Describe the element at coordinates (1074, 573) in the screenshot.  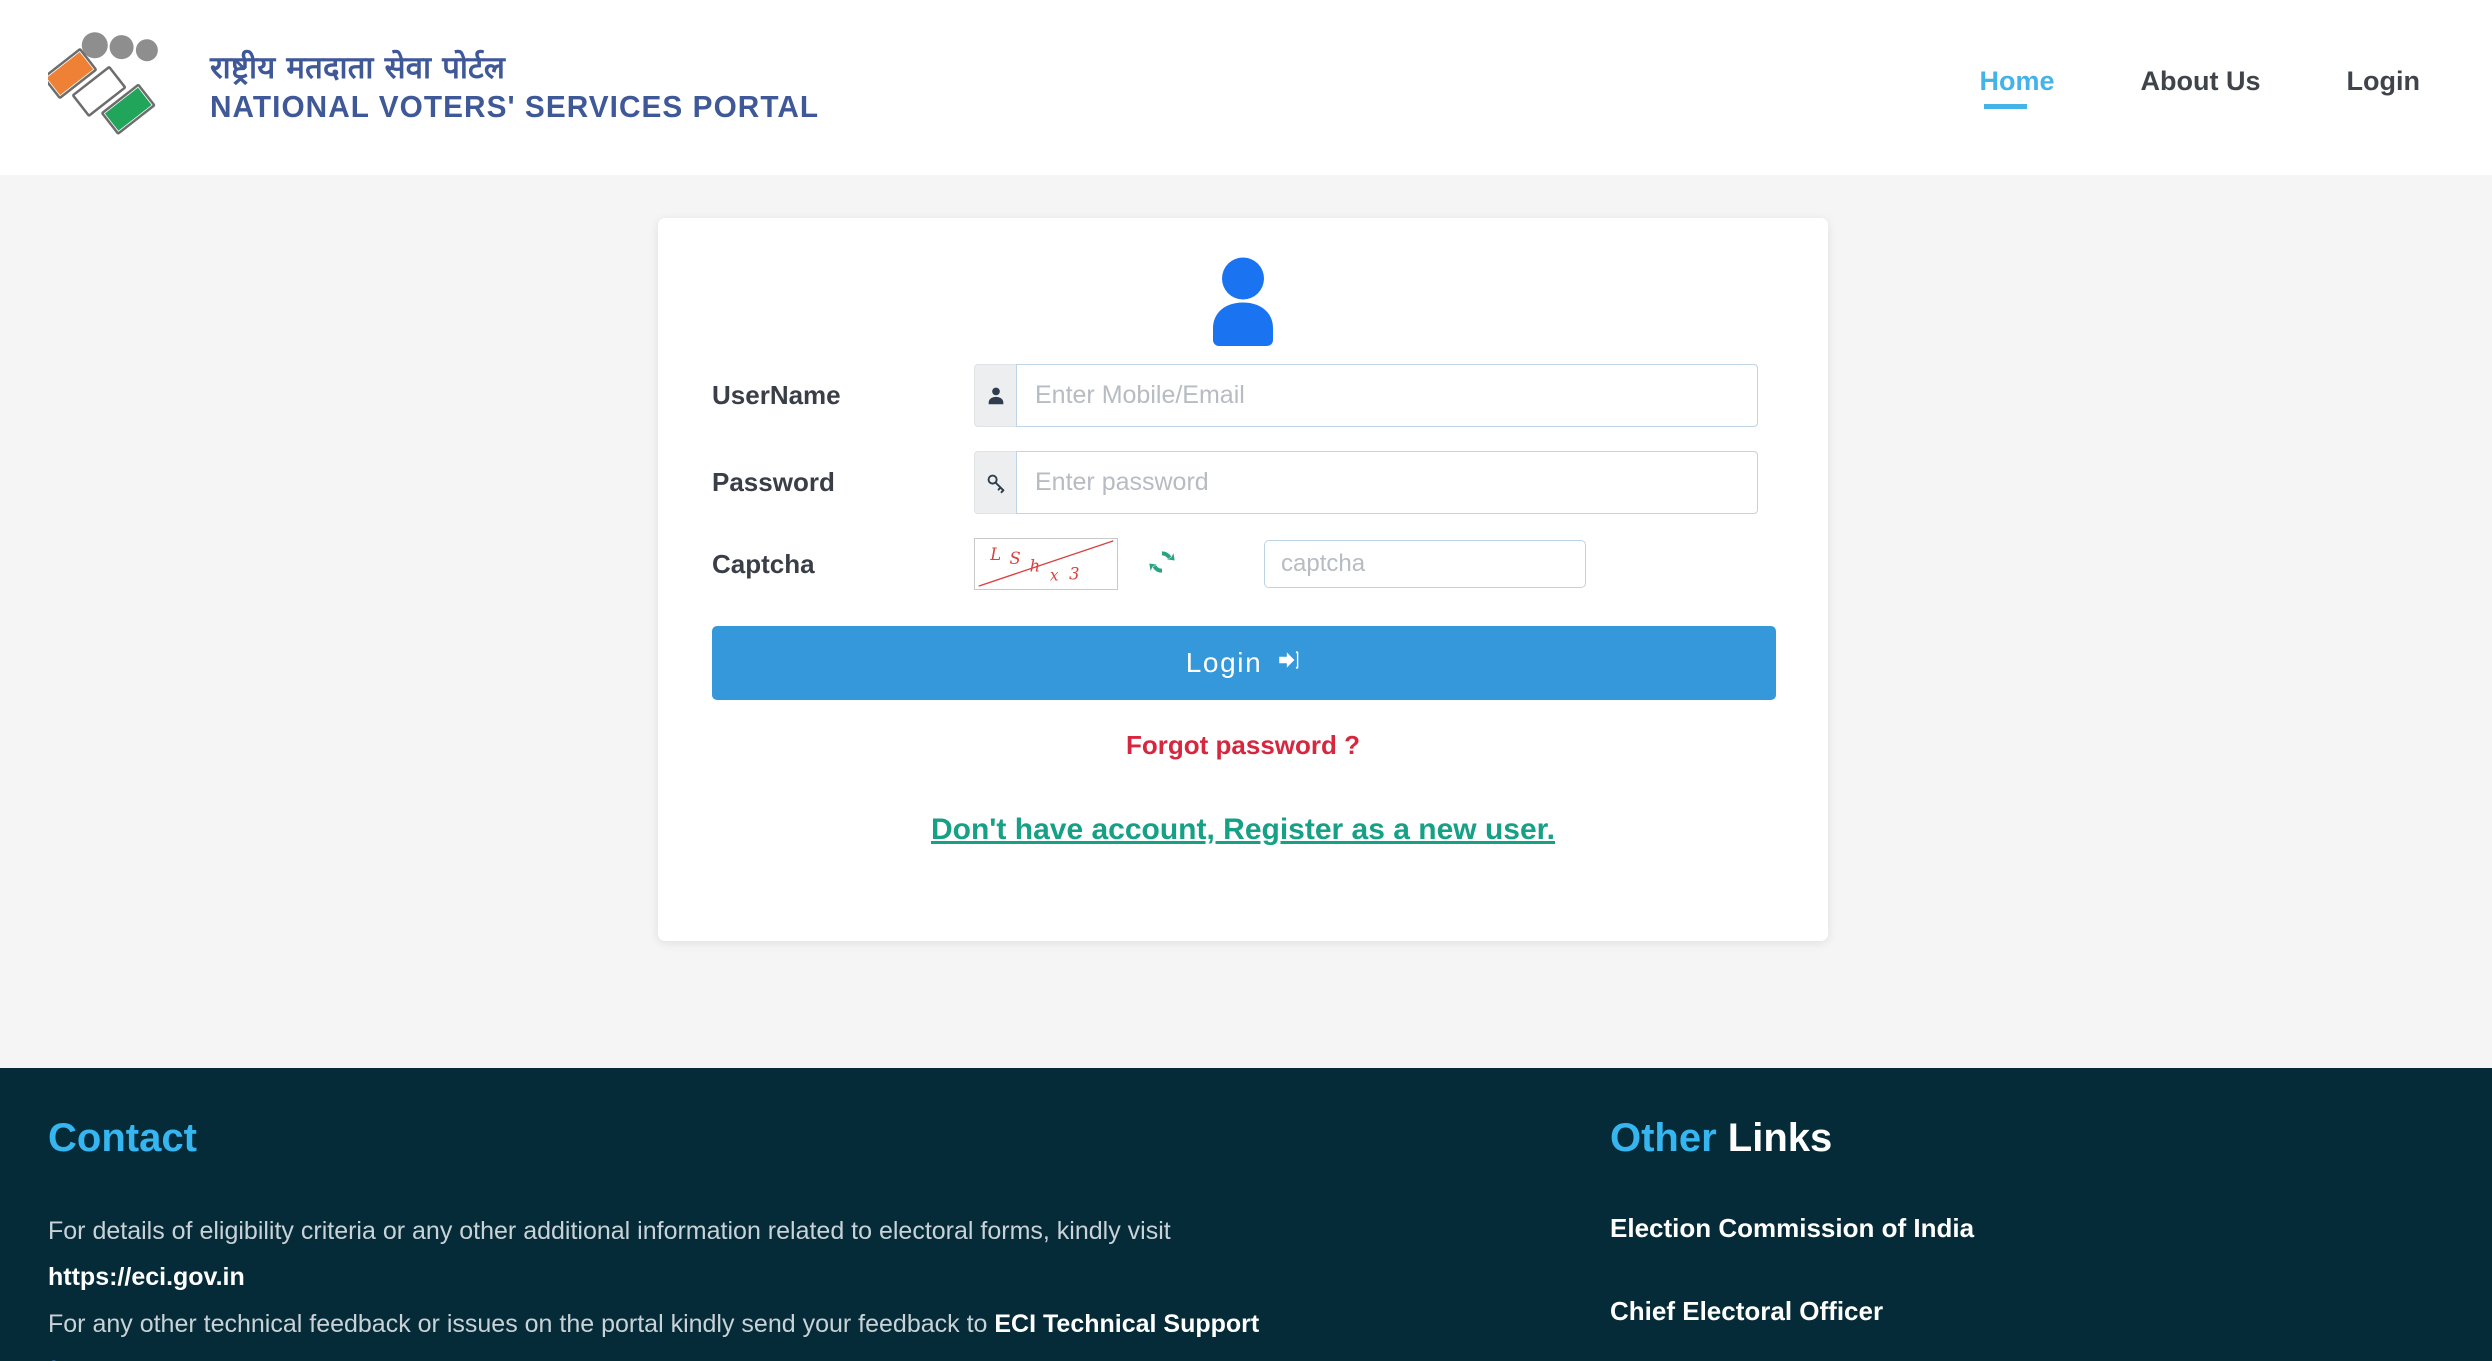
I see `svg-text: 3` at that location.